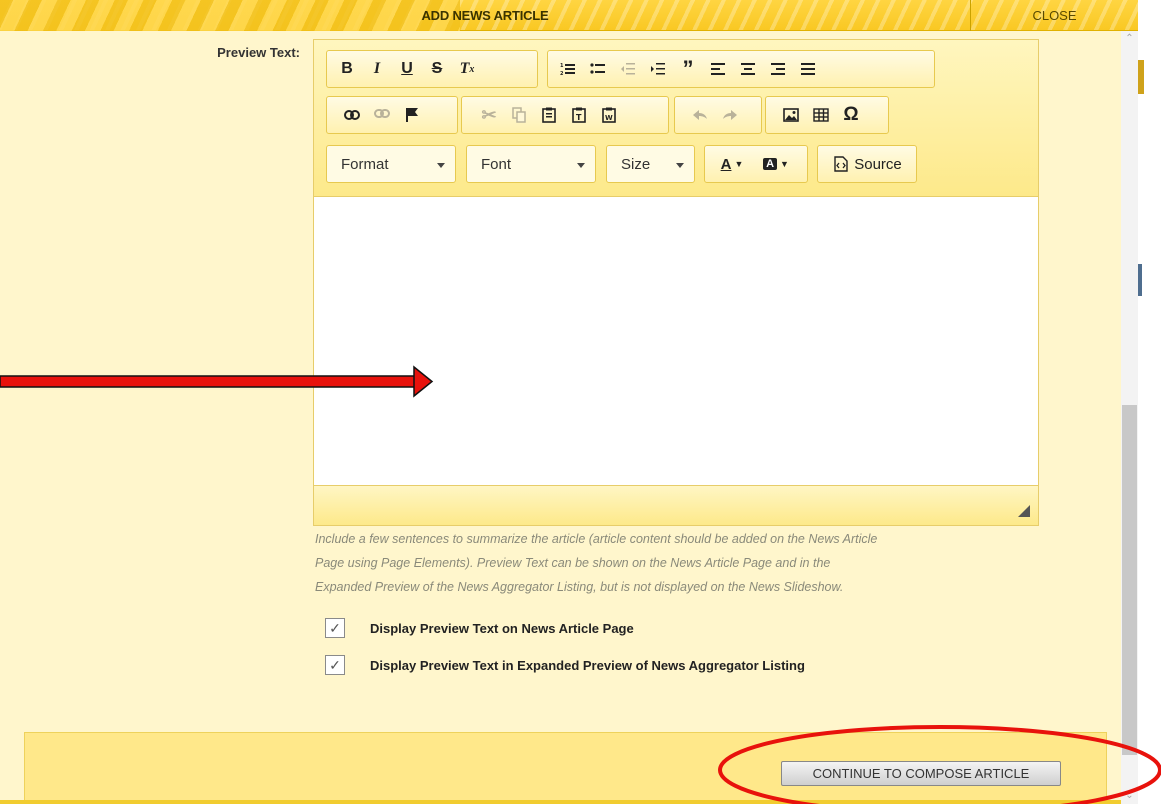 The height and width of the screenshot is (804, 1161). I want to click on color-group: A ▼ A ▼, so click(756, 164).